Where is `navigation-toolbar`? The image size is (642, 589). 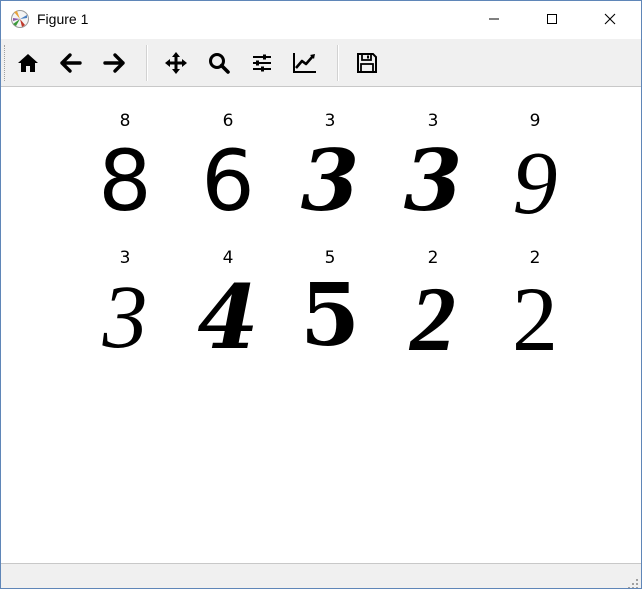
navigation-toolbar is located at coordinates (321, 63).